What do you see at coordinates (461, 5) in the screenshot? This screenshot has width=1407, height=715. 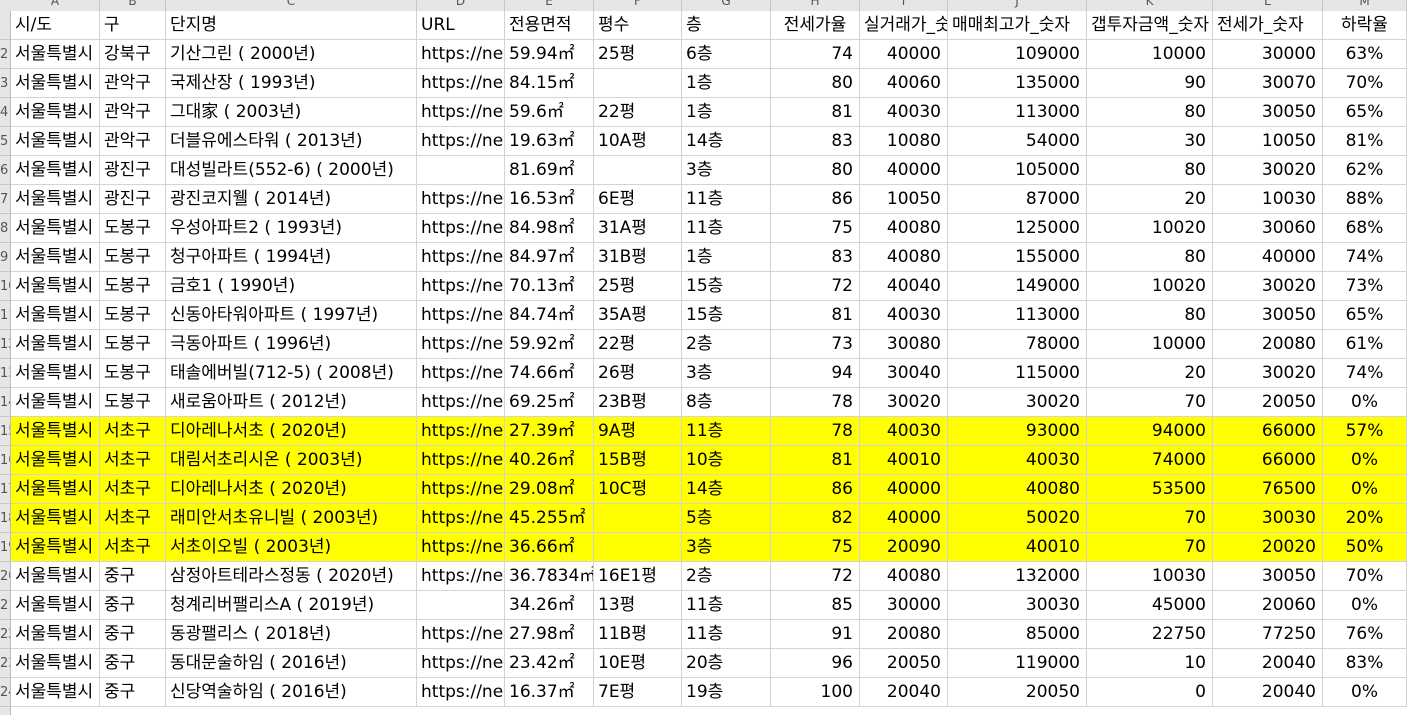 I see `column-letter-4: D` at bounding box center [461, 5].